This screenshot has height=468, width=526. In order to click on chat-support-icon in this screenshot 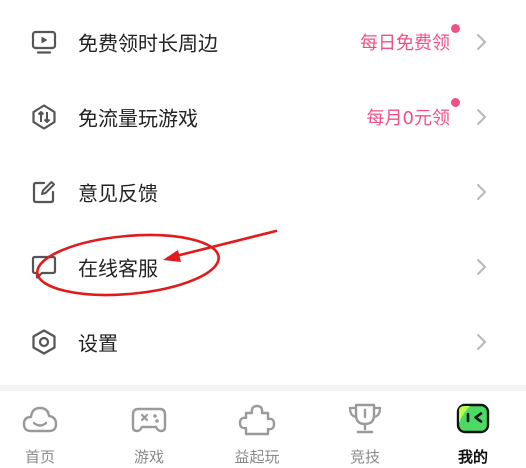, I will do `click(44, 267)`.